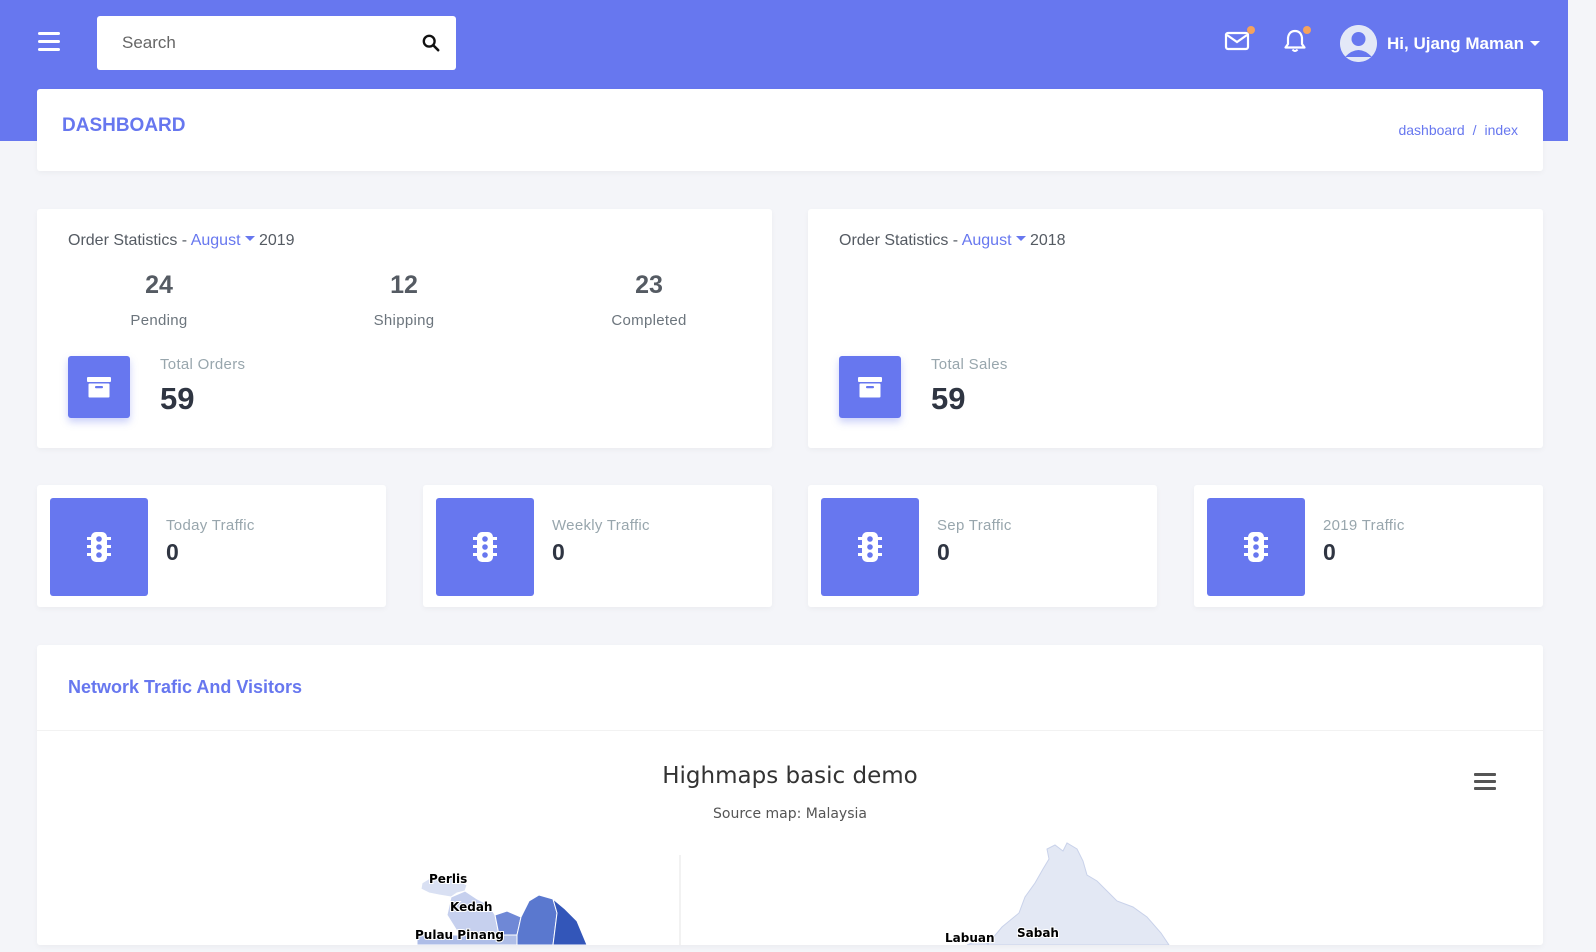 This screenshot has width=1596, height=952. What do you see at coordinates (1501, 130) in the screenshot?
I see `breadcrumb-index: index` at bounding box center [1501, 130].